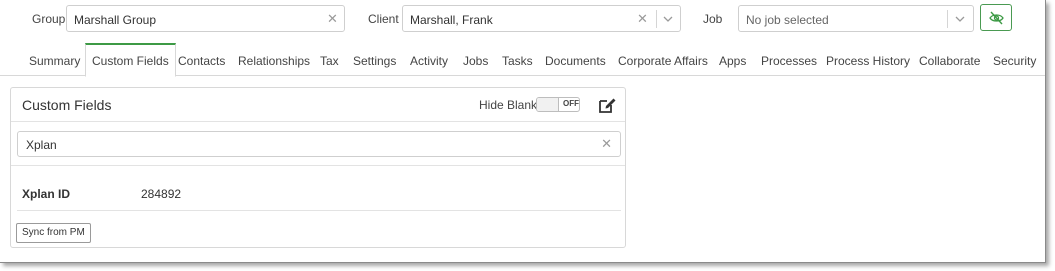 This screenshot has width=1055, height=271. Describe the element at coordinates (475, 59) in the screenshot. I see `tab-jobs: Jobs` at that location.